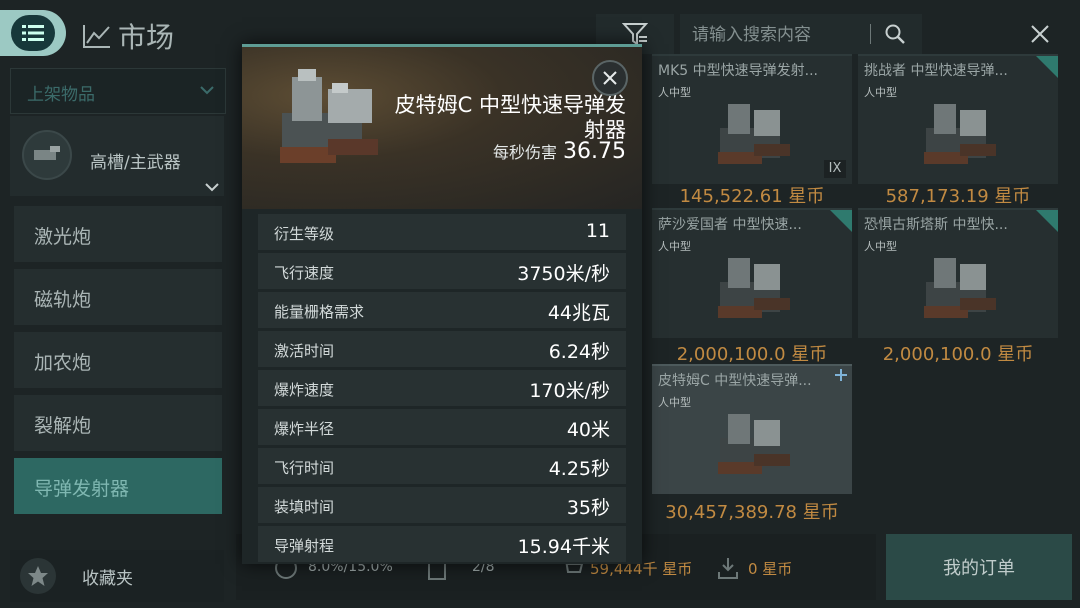 Image resolution: width=1080 pixels, height=608 pixels. I want to click on market-card: 挑战者 中型快速导弹... 人中型, so click(958, 119).